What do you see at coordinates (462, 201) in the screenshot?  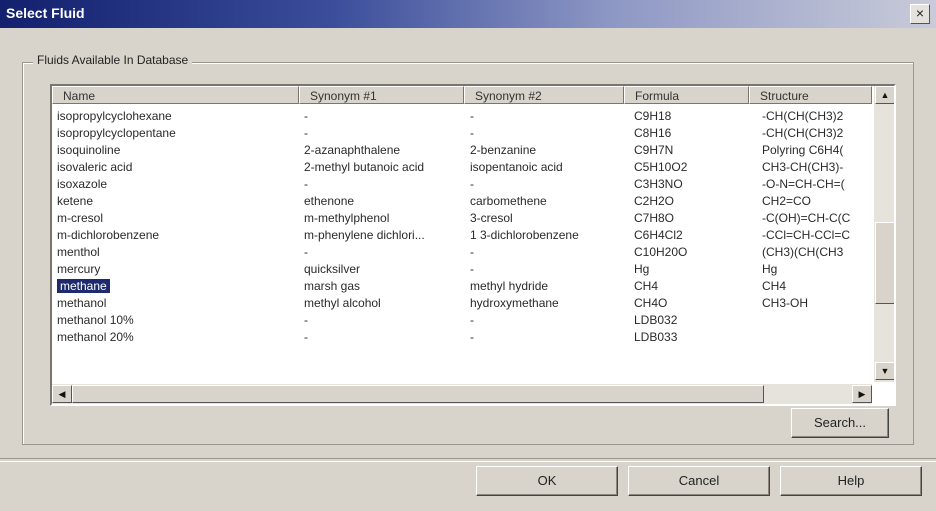 I see `table-row: ketene ethenone carbomethene C2H2O CH2=CO` at bounding box center [462, 201].